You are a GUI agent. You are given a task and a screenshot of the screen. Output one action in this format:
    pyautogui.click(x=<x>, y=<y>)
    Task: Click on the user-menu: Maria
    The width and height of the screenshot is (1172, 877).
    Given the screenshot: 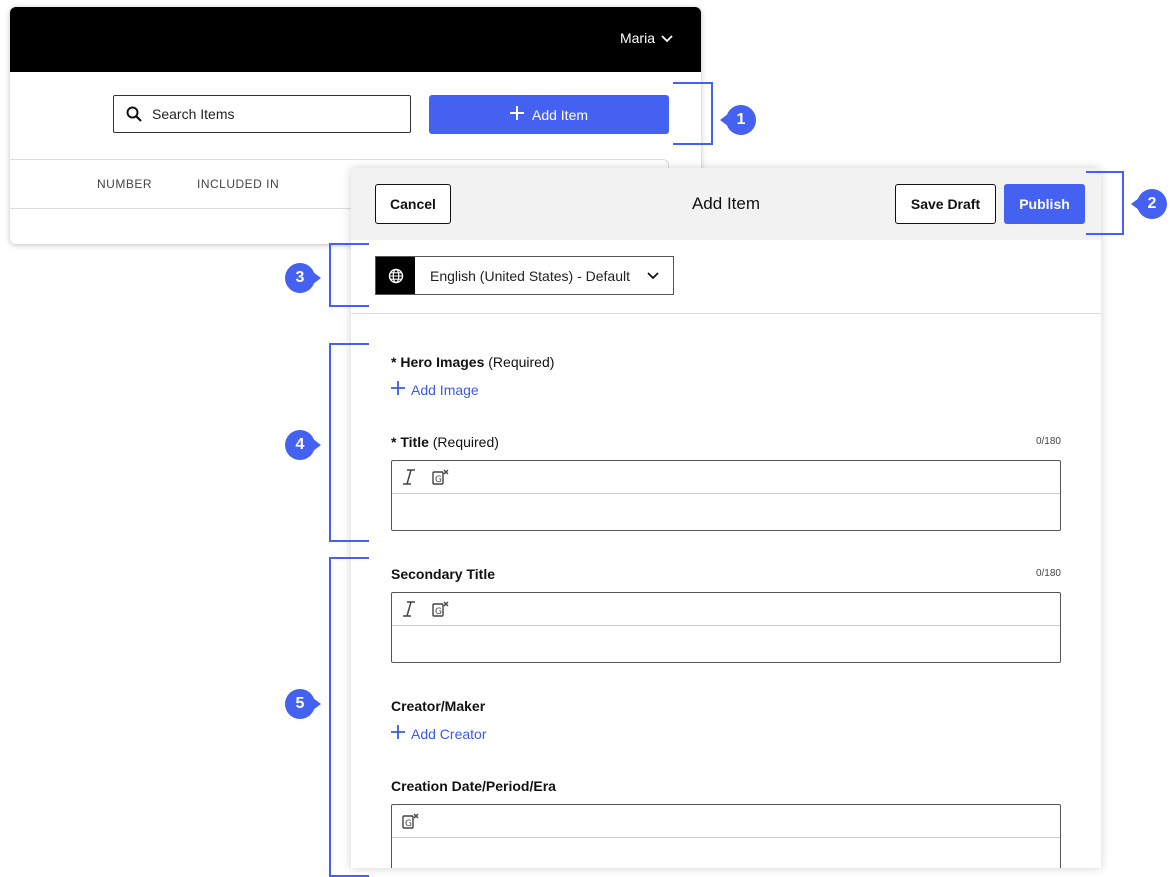 What is the action you would take?
    pyautogui.click(x=646, y=38)
    